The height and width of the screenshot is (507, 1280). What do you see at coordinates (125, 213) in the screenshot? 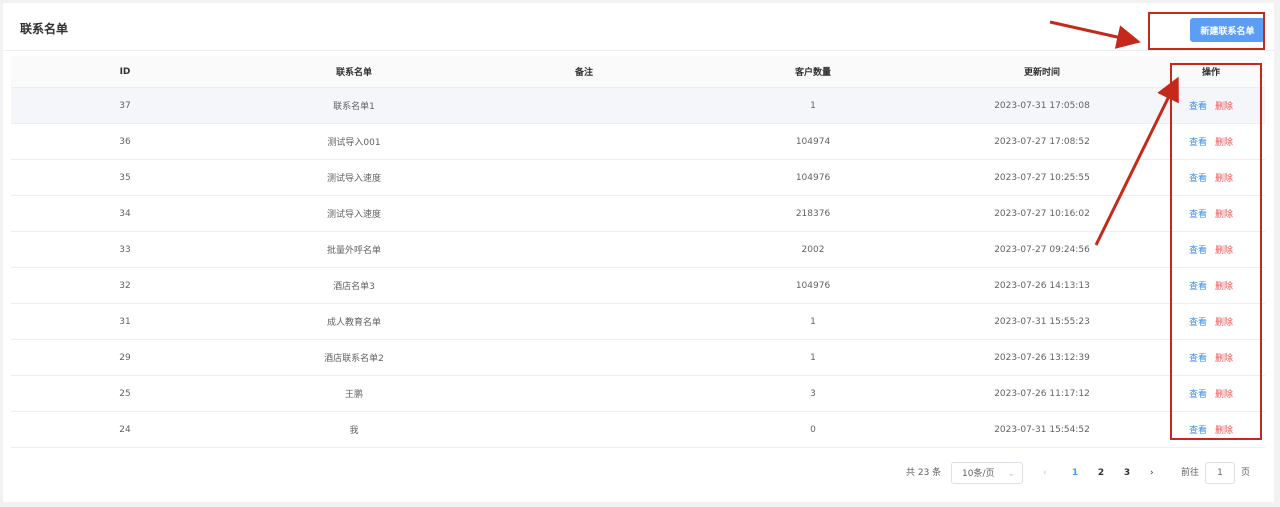
I see `cell-id: 34` at bounding box center [125, 213].